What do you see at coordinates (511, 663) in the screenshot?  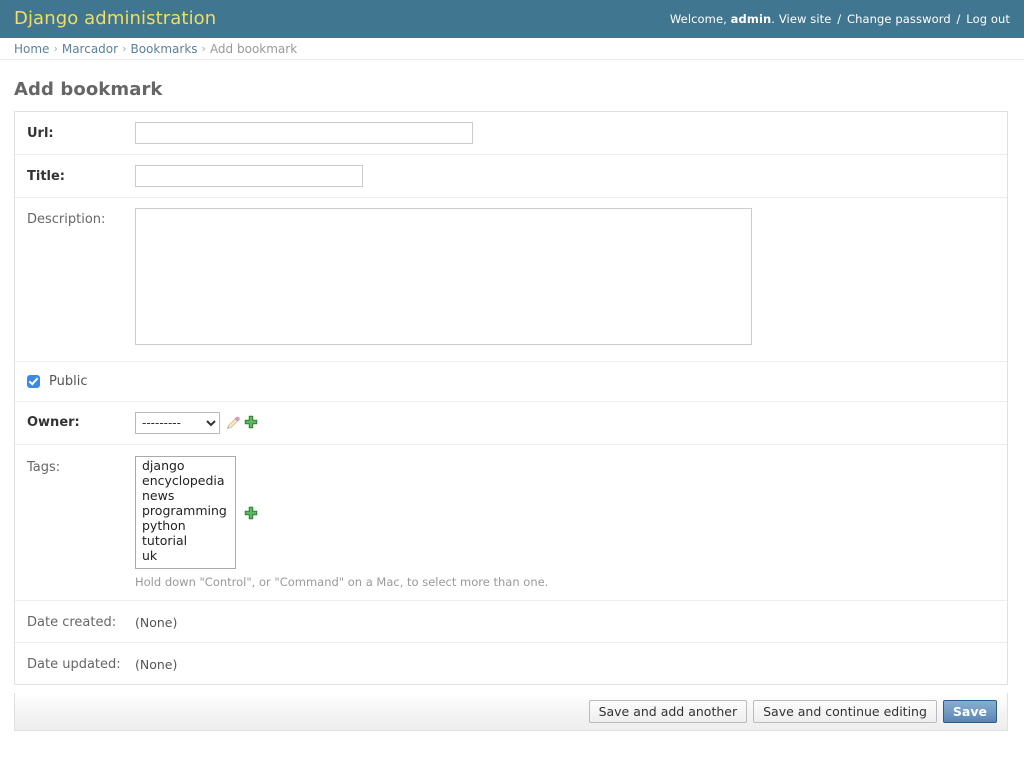 I see `form-row-date-updated: Date updated: (None)` at bounding box center [511, 663].